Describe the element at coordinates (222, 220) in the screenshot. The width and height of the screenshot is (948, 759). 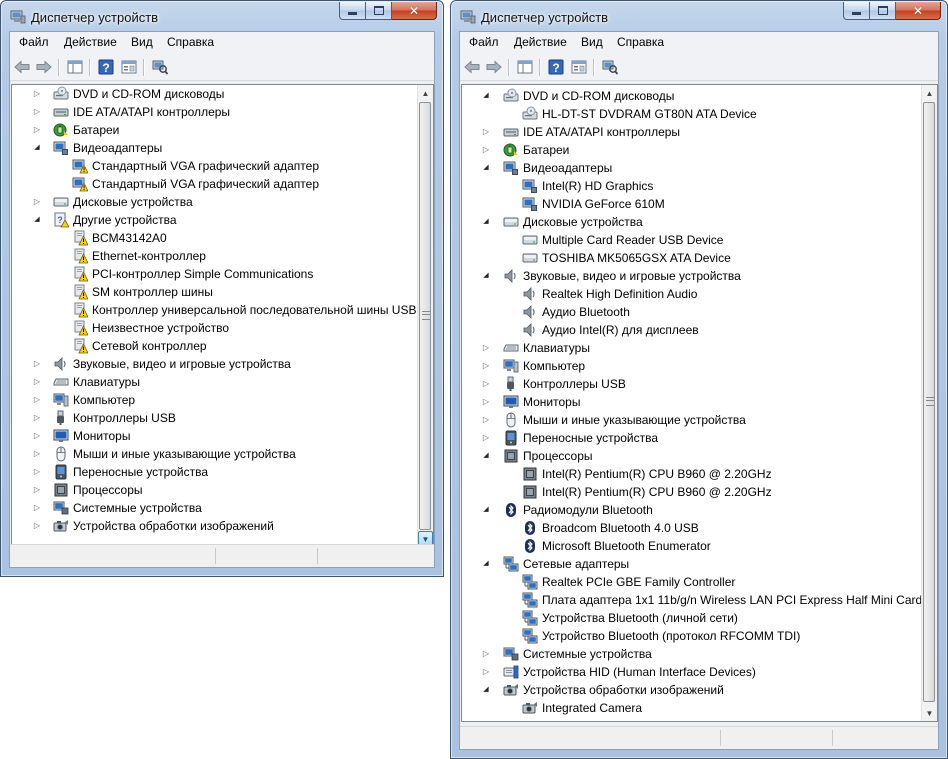
I see `tree-node: ◢? Другие устройства` at that location.